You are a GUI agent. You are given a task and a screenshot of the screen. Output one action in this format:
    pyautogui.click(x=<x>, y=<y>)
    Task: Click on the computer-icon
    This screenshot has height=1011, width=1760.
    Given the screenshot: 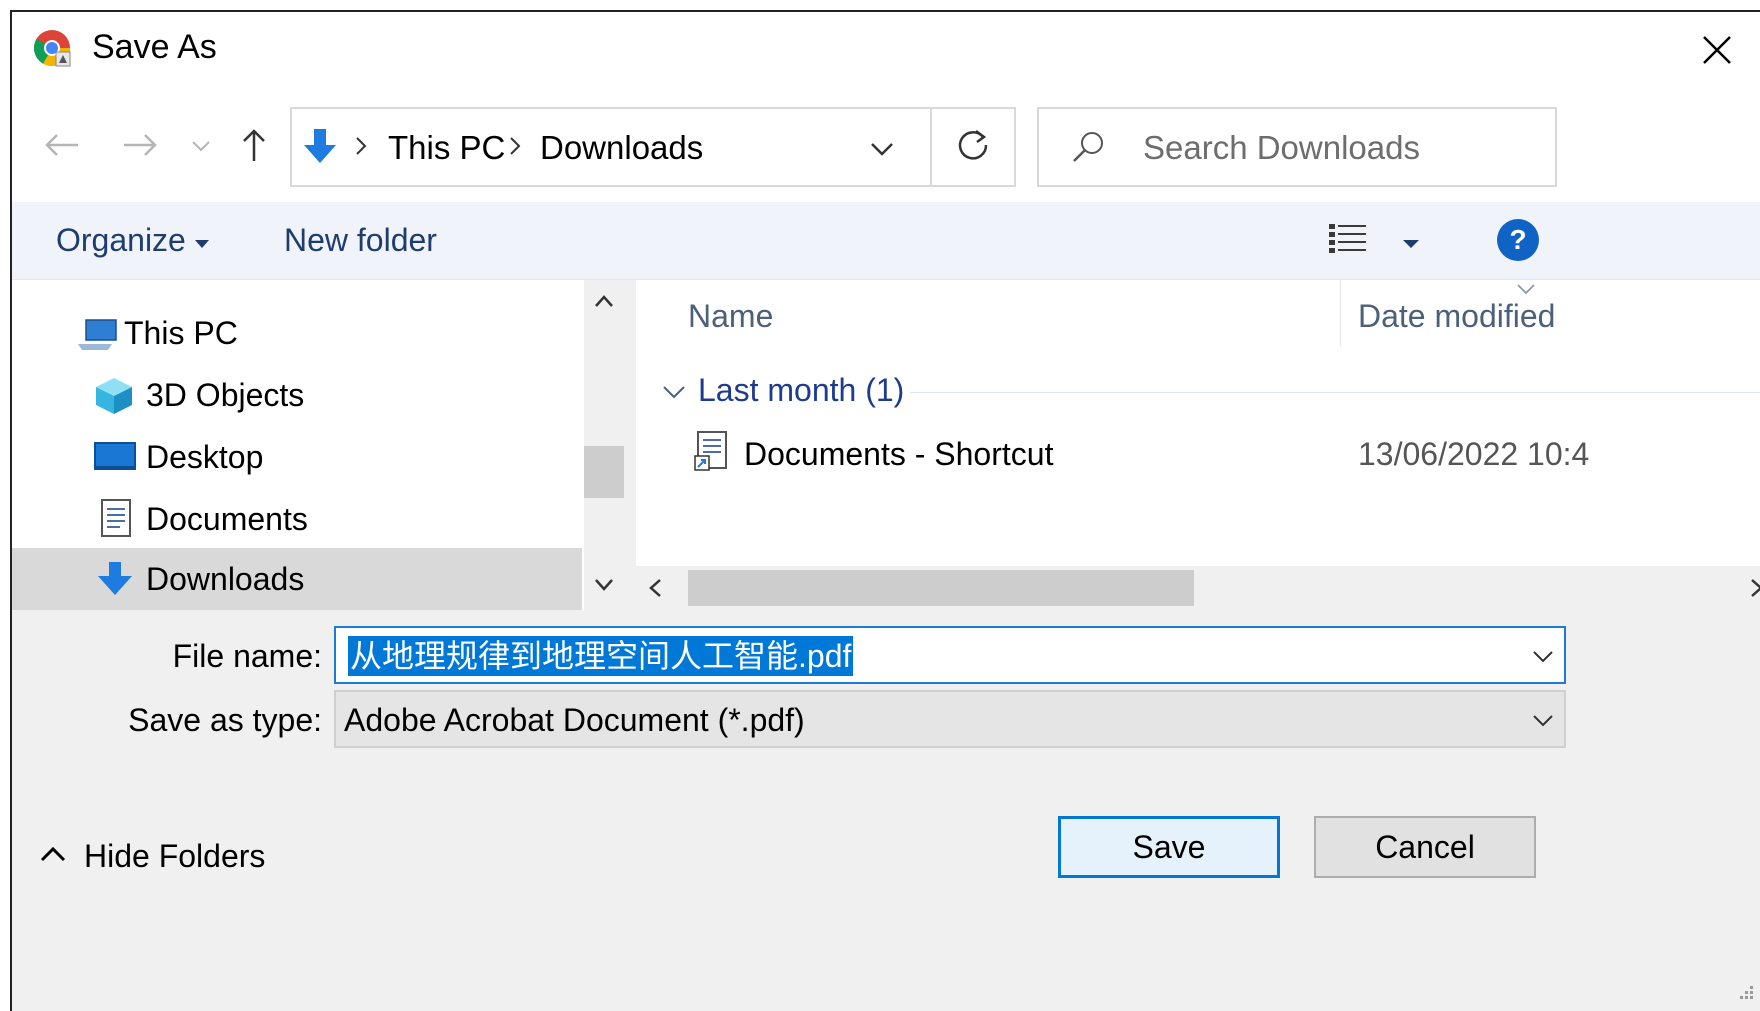 What is the action you would take?
    pyautogui.click(x=97, y=337)
    